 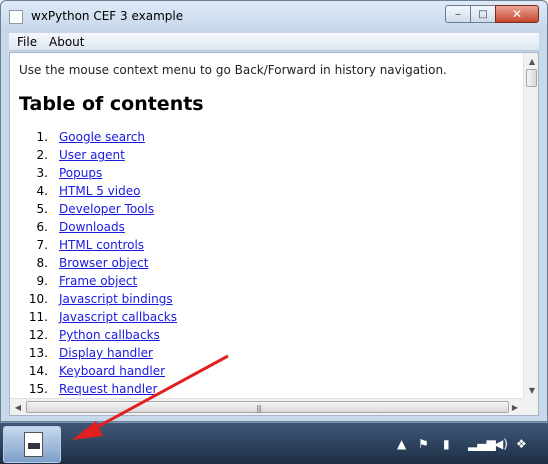 What do you see at coordinates (423, 444) in the screenshot?
I see `flag-icon: ⚑` at bounding box center [423, 444].